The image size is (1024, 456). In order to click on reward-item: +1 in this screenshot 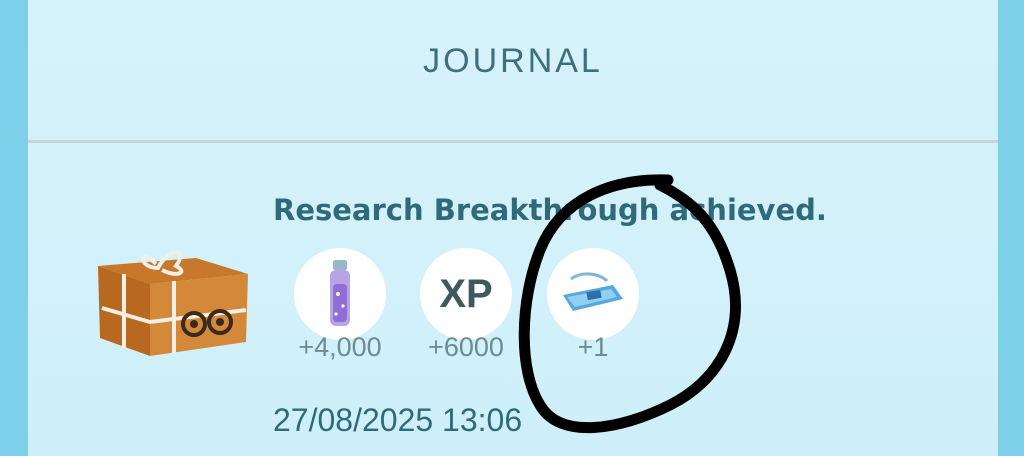, I will do `click(593, 305)`.